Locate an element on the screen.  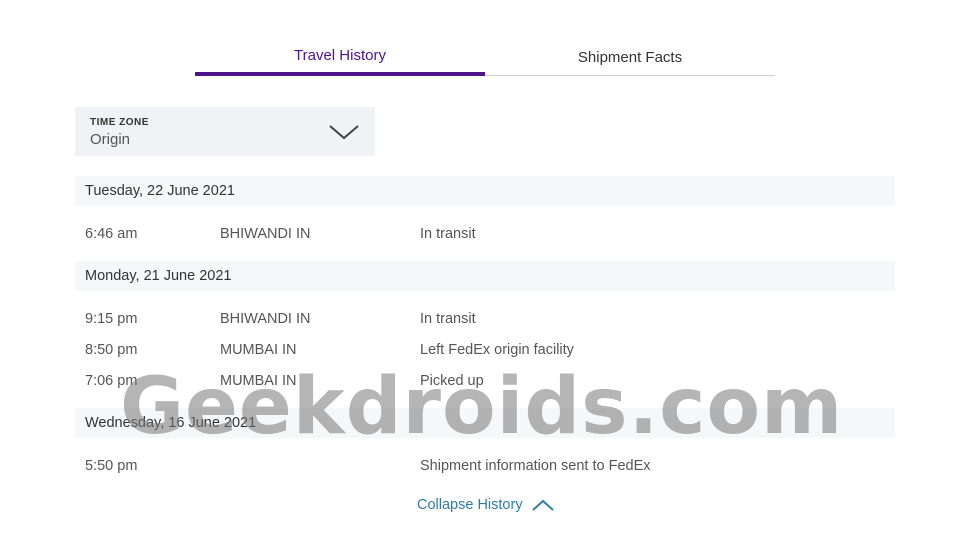
time-zone-value: Origin is located at coordinates (110, 139).